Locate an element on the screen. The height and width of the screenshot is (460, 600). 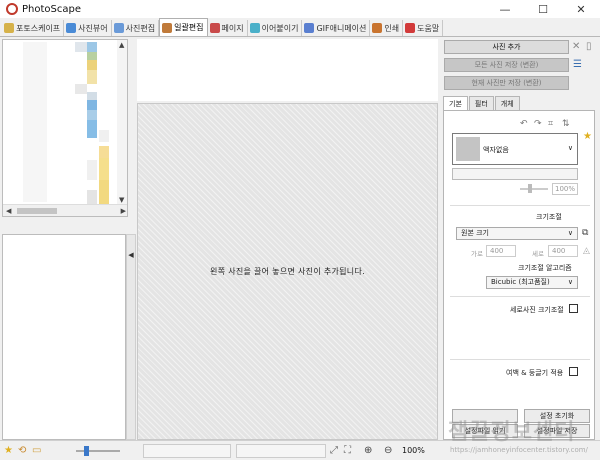
tab-6: GIF애니메이션 is located at coordinates (336, 28).